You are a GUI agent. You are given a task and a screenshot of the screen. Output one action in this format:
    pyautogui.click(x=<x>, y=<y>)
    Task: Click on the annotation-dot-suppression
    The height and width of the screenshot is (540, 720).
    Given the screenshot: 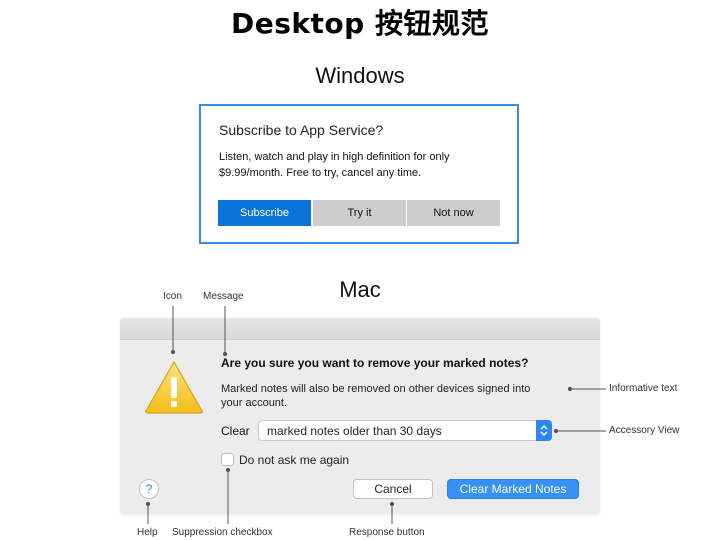 What is the action you would take?
    pyautogui.click(x=228, y=470)
    